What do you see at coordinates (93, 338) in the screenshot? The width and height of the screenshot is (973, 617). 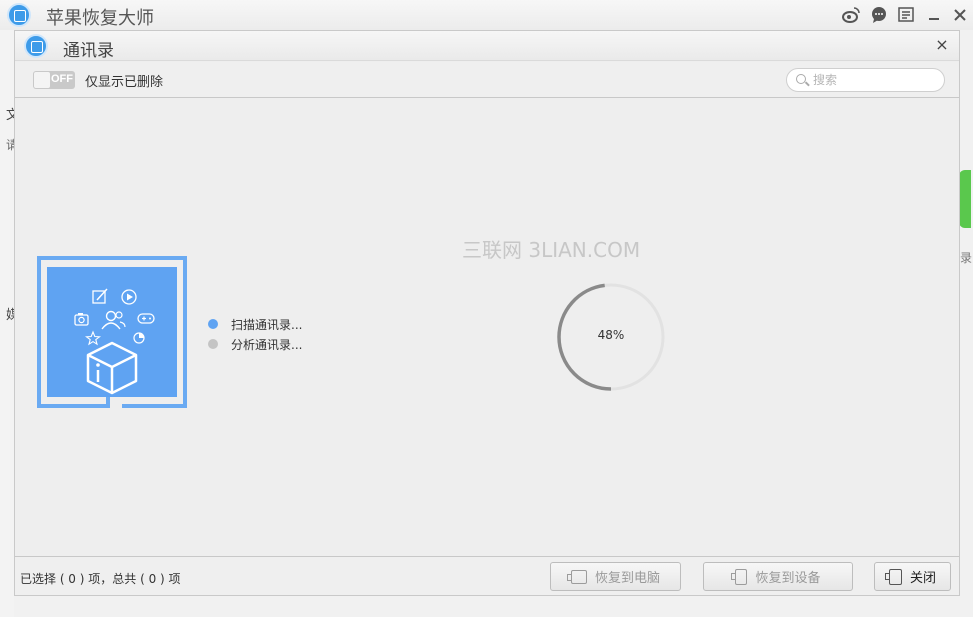 I see `star-icon` at bounding box center [93, 338].